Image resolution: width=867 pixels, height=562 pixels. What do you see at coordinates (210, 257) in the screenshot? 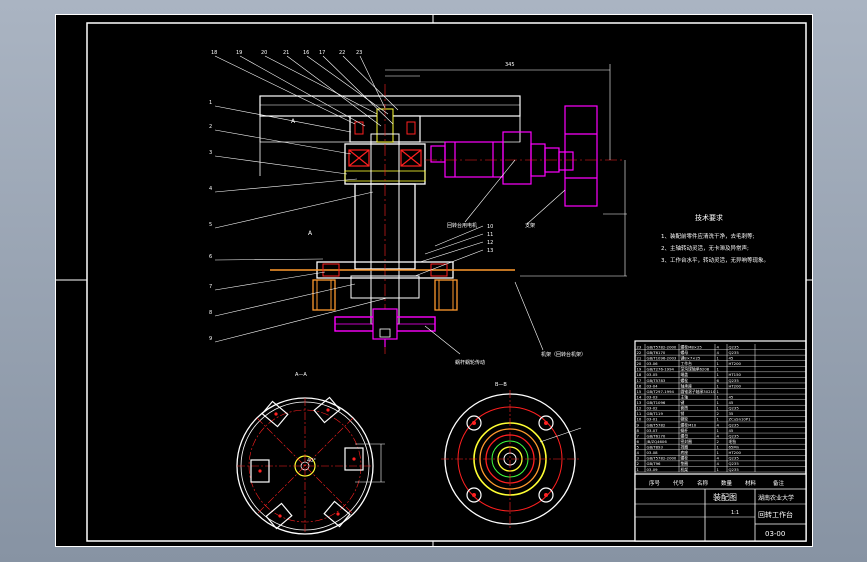
I see `svg-text: 6` at bounding box center [210, 257].